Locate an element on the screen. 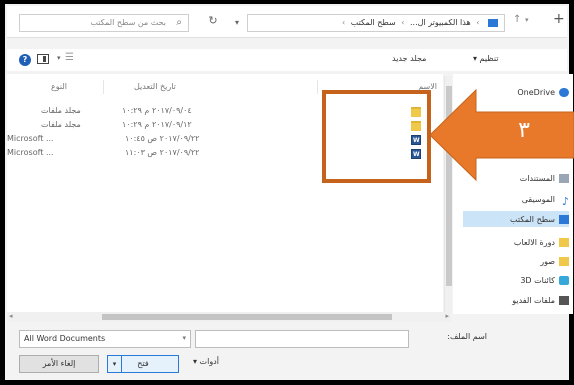 This screenshot has height=385, width=574. scroll-left-icon: ◂ is located at coordinates (11, 316).